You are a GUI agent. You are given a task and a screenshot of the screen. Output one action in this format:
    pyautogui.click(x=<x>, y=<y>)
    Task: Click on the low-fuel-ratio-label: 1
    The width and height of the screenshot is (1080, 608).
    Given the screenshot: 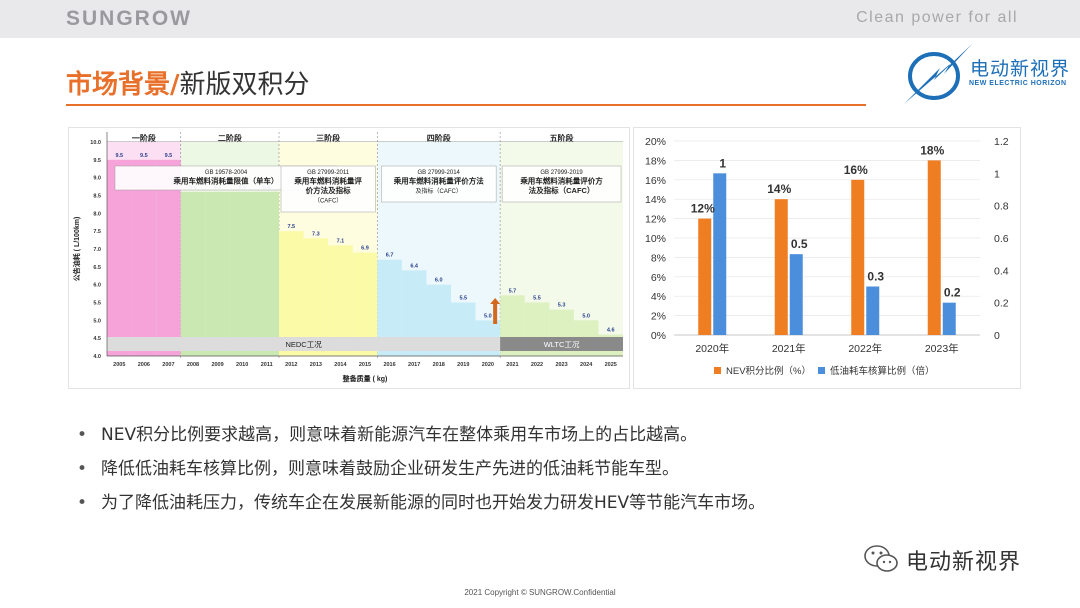 What is the action you would take?
    pyautogui.click(x=722, y=163)
    